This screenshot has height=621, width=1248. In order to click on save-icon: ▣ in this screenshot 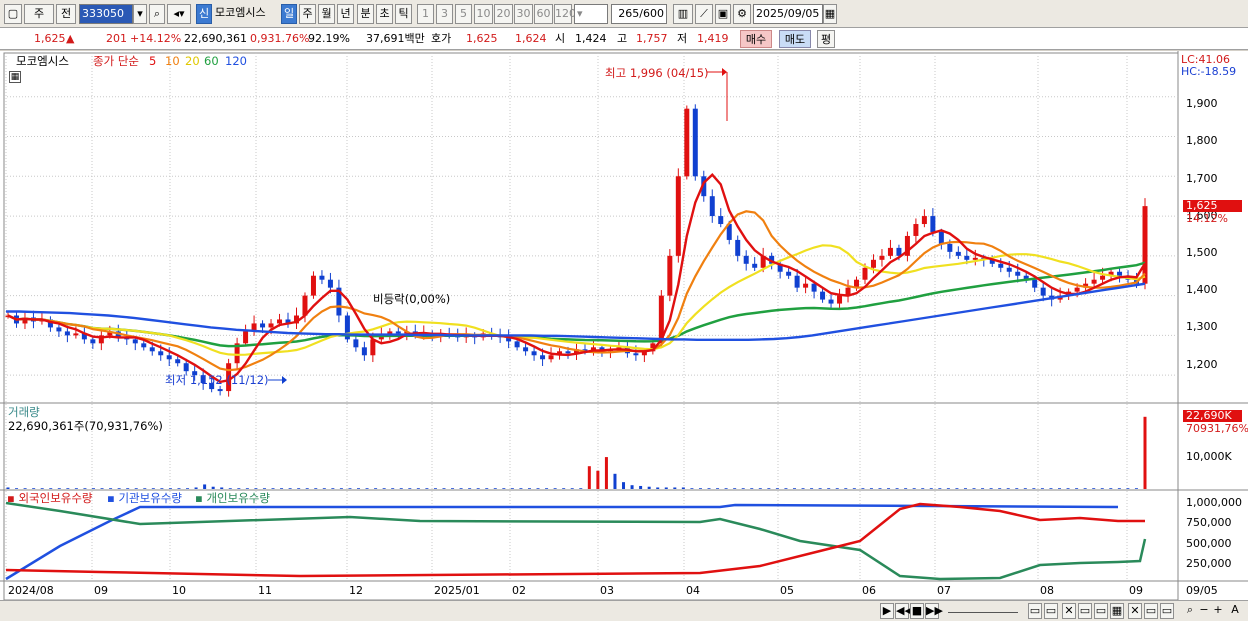, I will do `click(723, 14)`.